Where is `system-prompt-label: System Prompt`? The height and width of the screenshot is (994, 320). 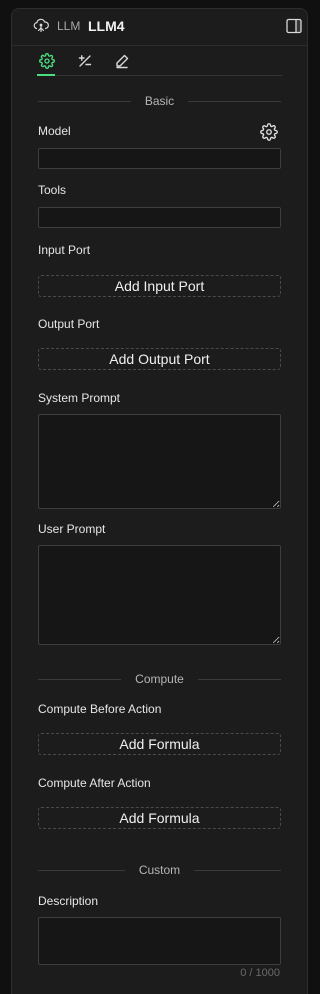 system-prompt-label: System Prompt is located at coordinates (79, 398).